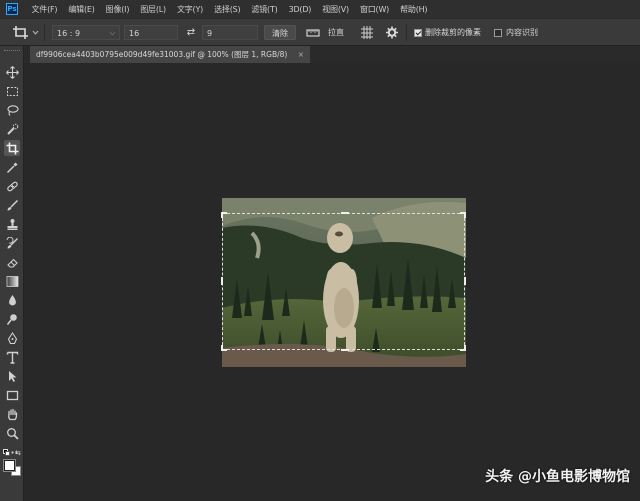 The height and width of the screenshot is (501, 640). What do you see at coordinates (12, 357) in the screenshot?
I see `type-tool-icon` at bounding box center [12, 357].